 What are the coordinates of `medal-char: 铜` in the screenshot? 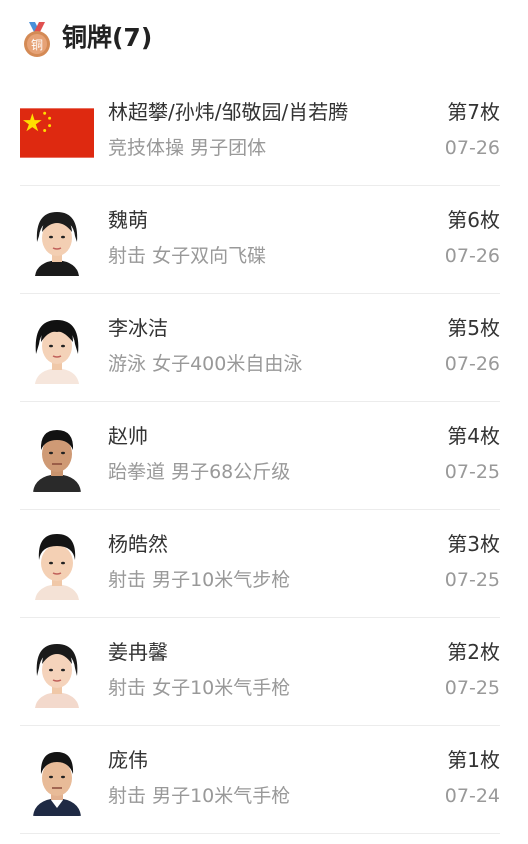 It's located at (37, 44).